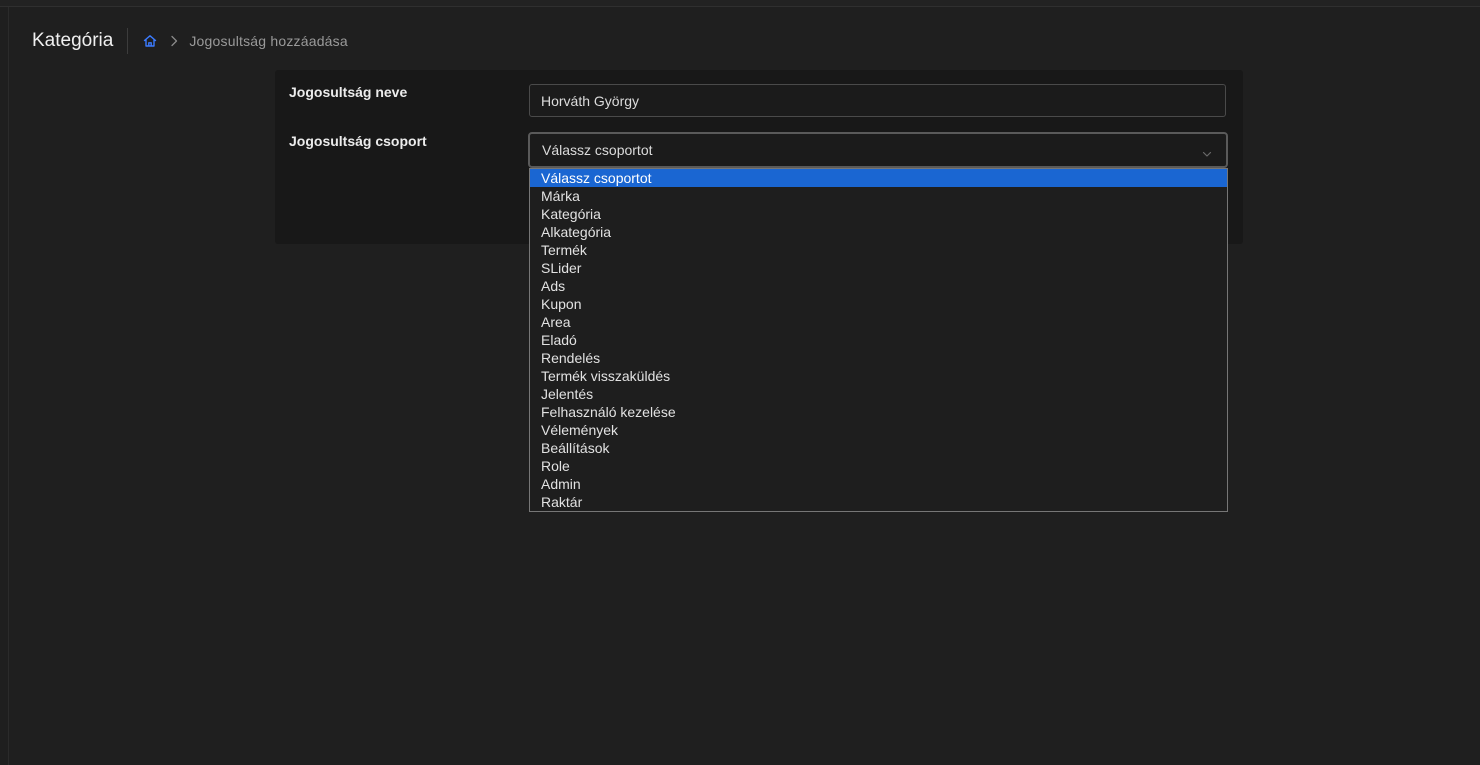  Describe the element at coordinates (878, 376) in the screenshot. I see `dropdown-option: Termék visszaküldés` at that location.